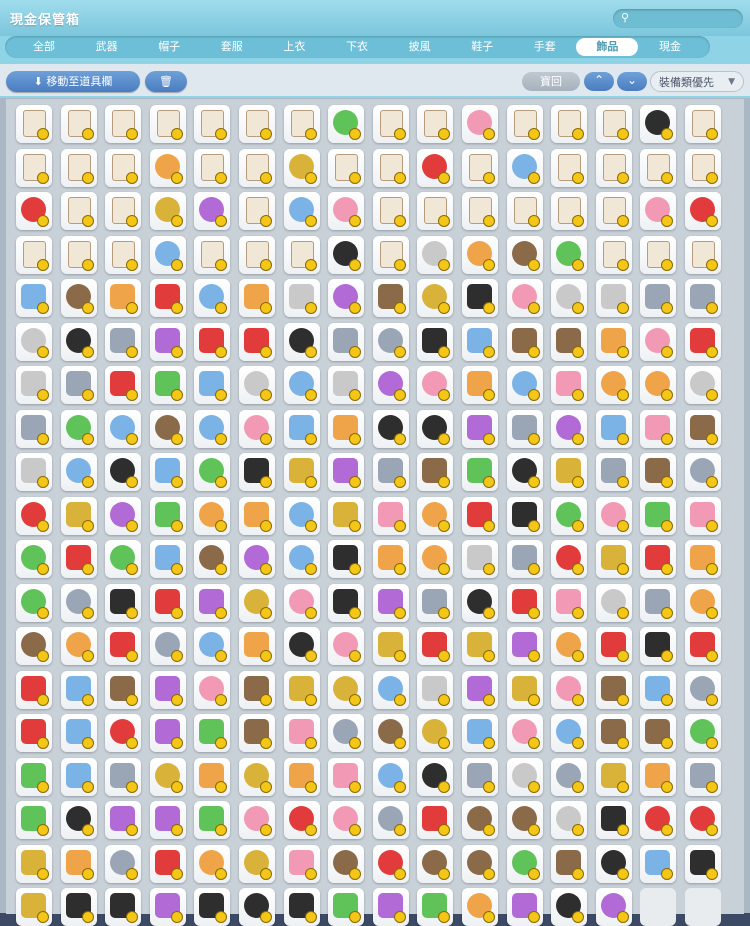 This screenshot has width=750, height=926. I want to click on tab-2: 帽子, so click(169, 47).